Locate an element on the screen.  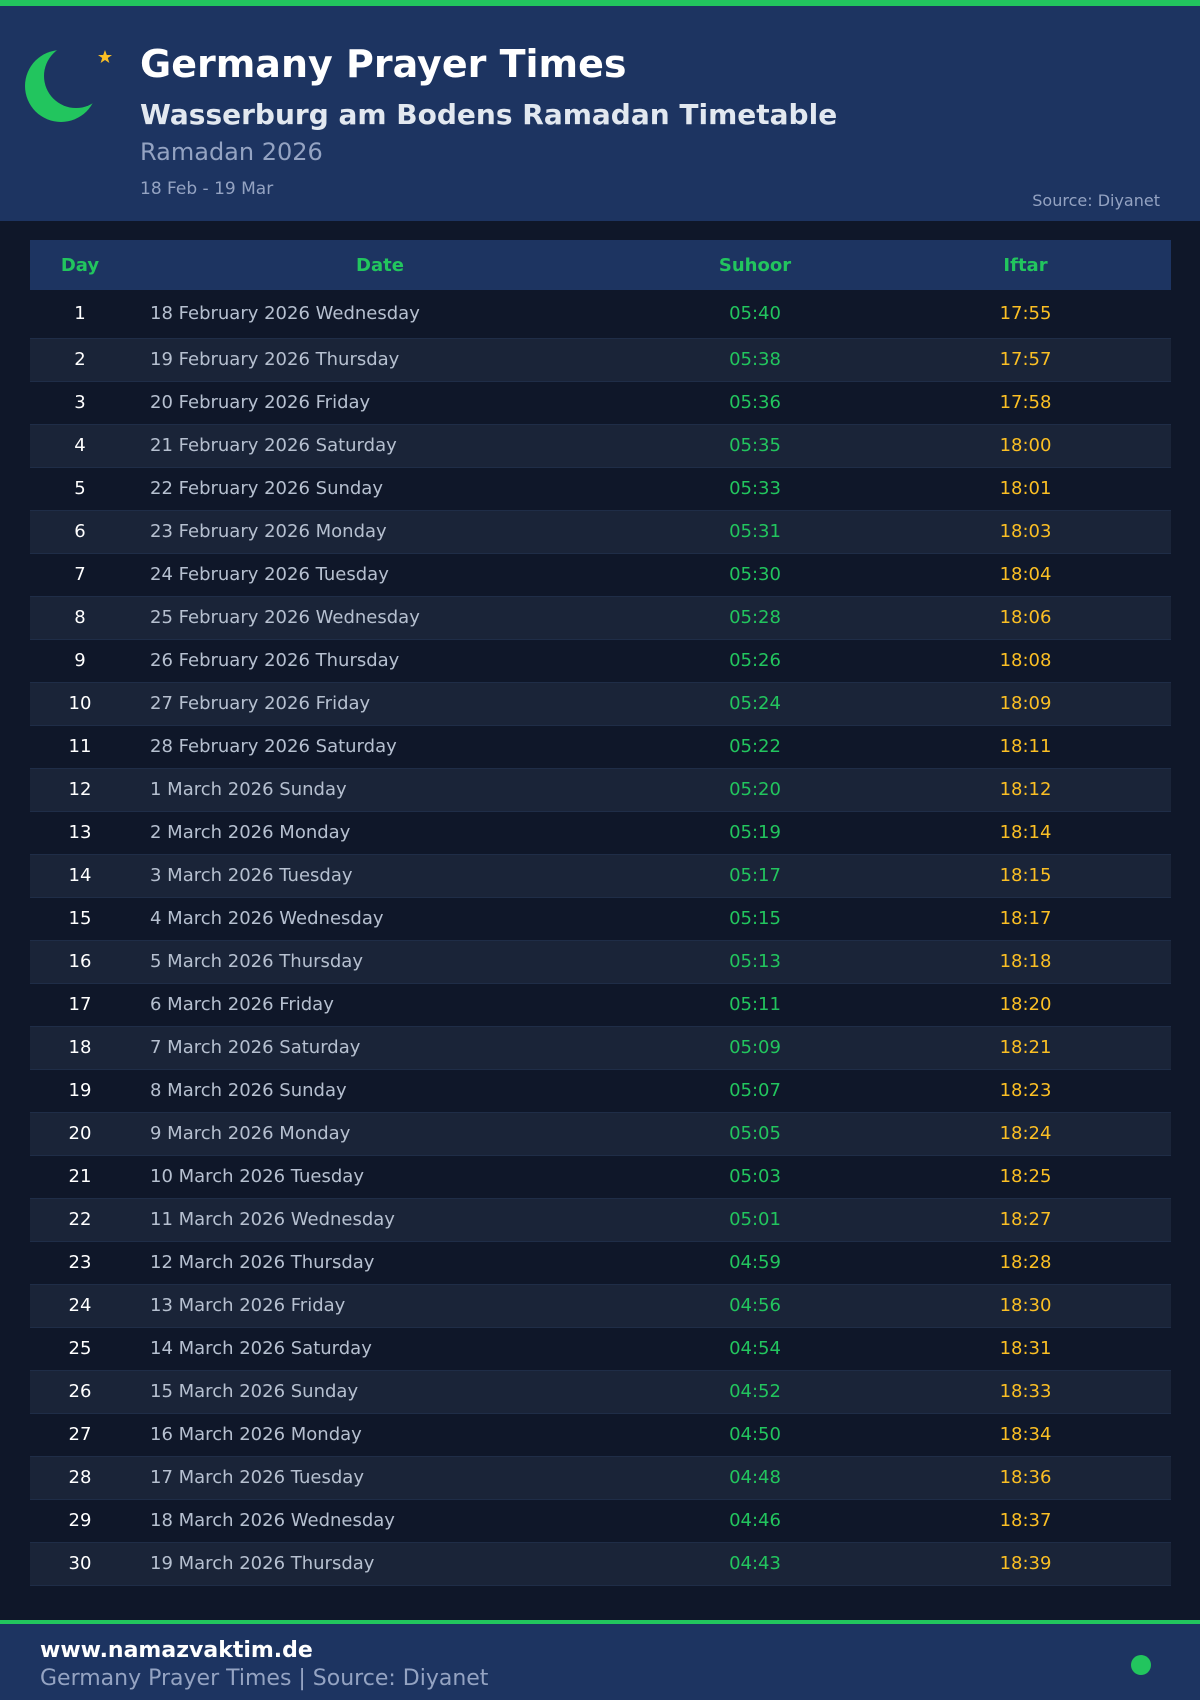
iftar-cell: 18:27 is located at coordinates (1025, 1219).